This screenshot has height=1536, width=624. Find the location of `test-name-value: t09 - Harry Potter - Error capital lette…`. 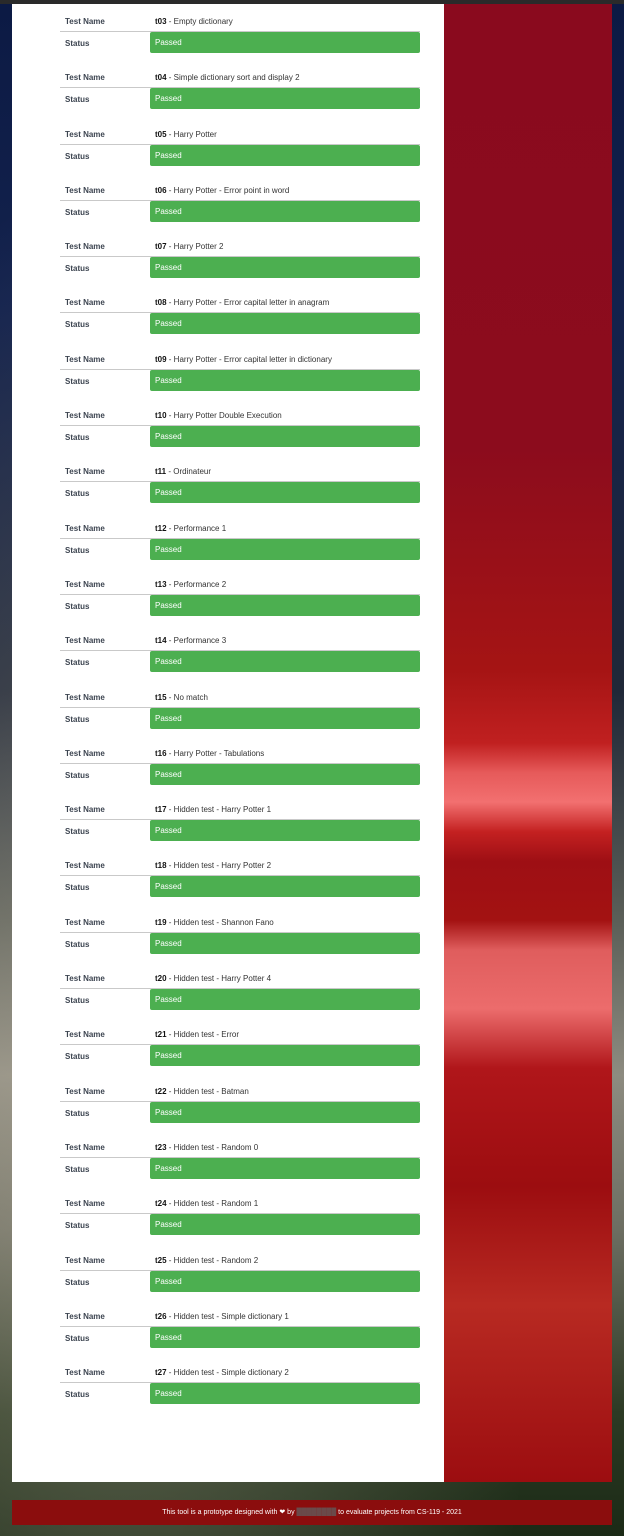

test-name-value: t09 - Harry Potter - Error capital lette… is located at coordinates (243, 359).